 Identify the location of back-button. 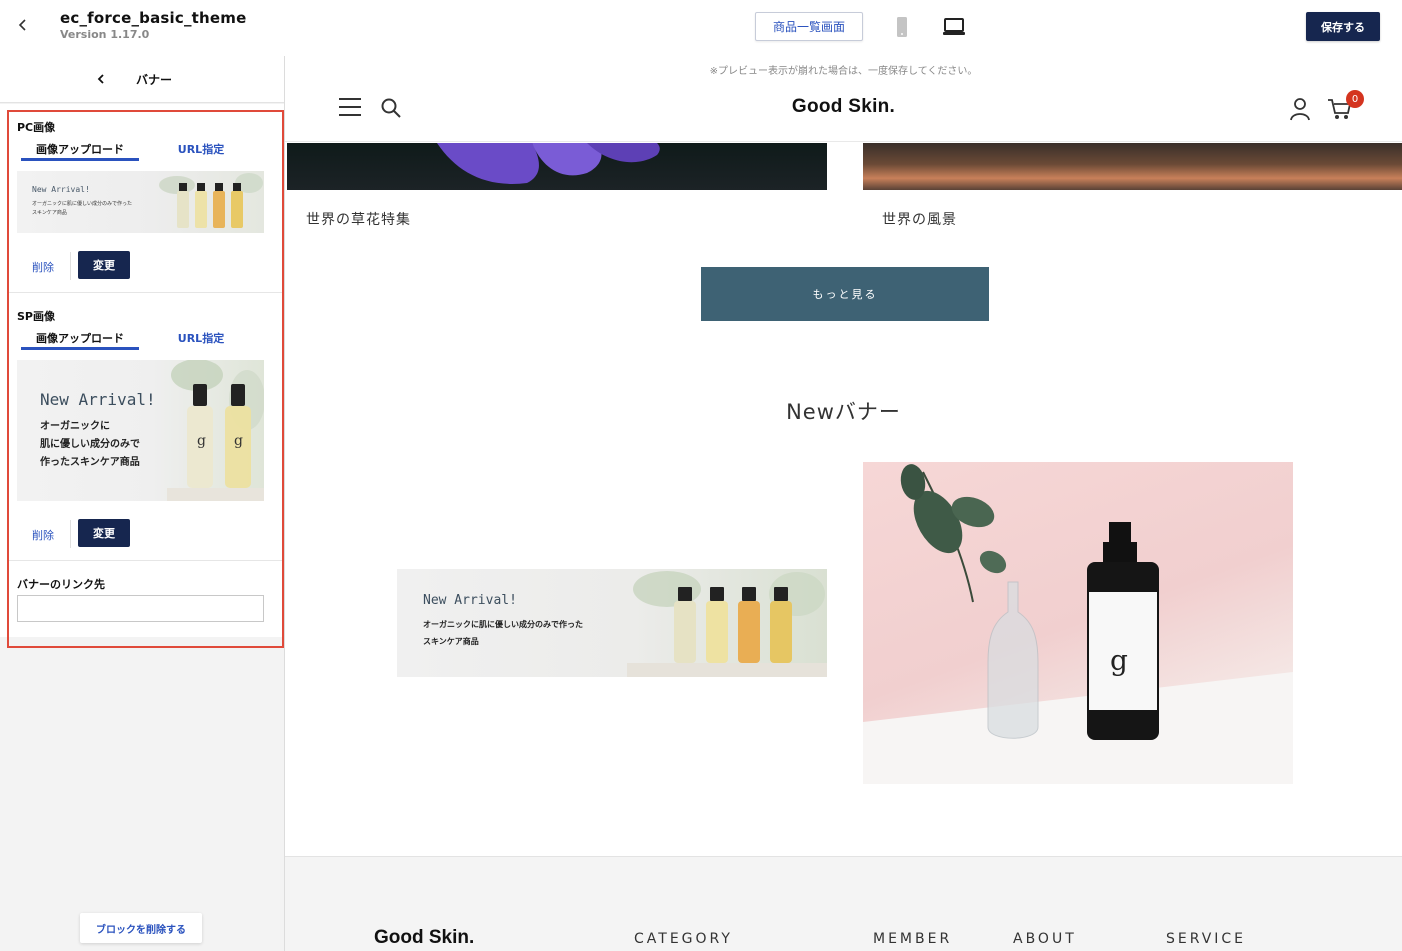
(23, 25).